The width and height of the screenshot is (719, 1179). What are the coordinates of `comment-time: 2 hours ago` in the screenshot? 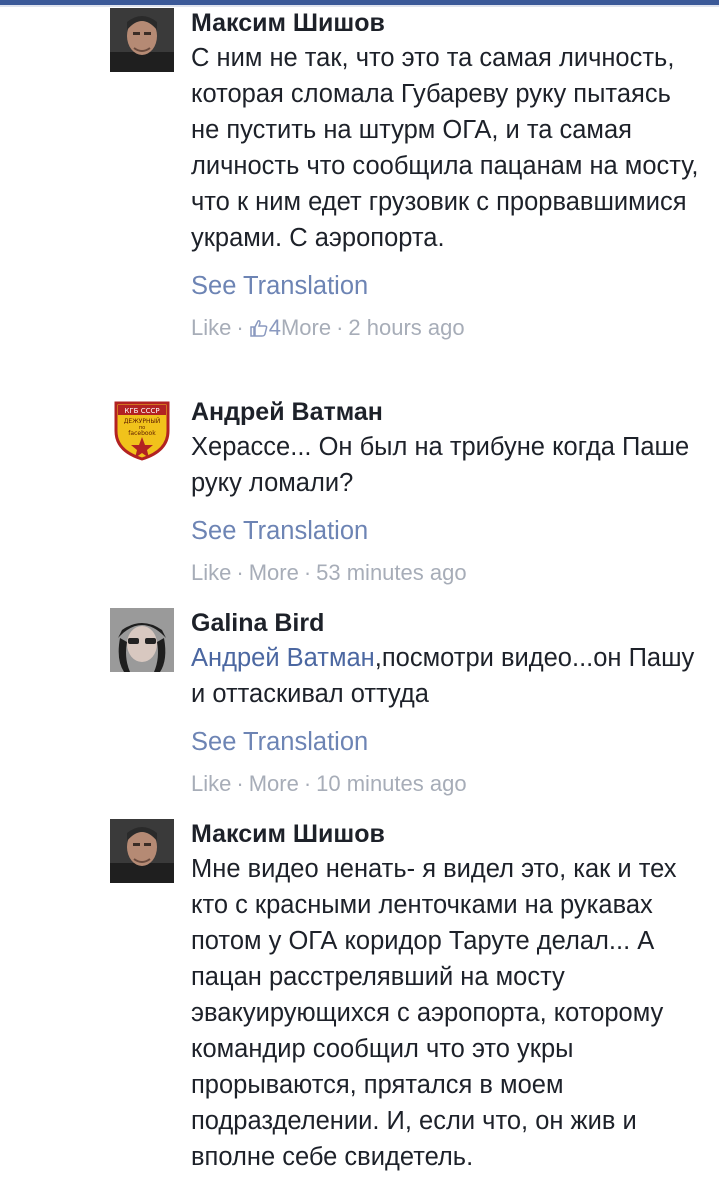 It's located at (406, 327).